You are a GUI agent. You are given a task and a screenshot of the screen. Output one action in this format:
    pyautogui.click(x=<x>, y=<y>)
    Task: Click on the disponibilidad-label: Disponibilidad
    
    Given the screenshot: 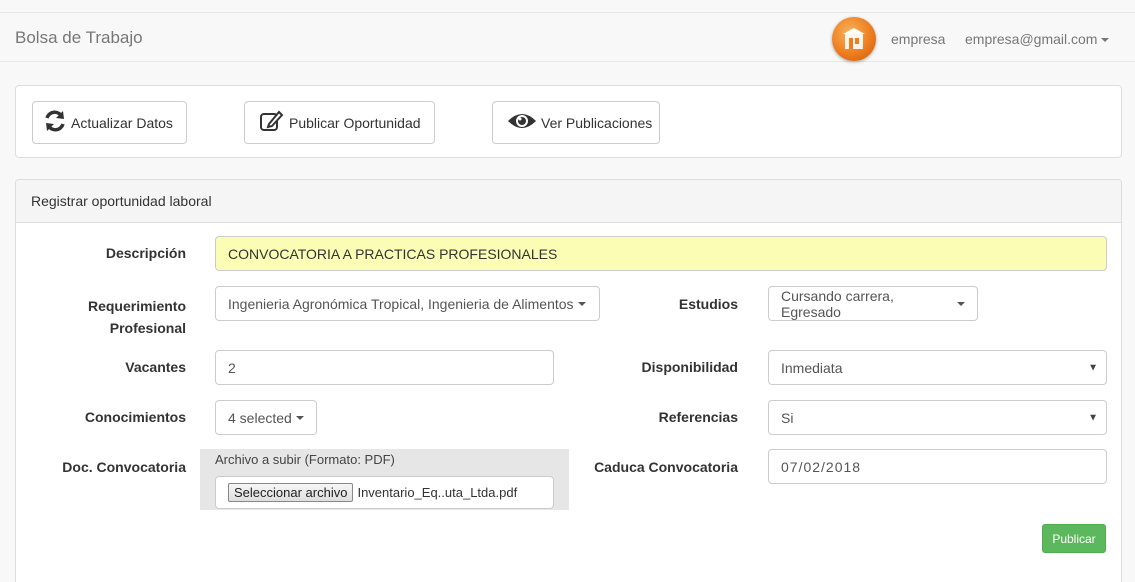 What is the action you would take?
    pyautogui.click(x=689, y=367)
    